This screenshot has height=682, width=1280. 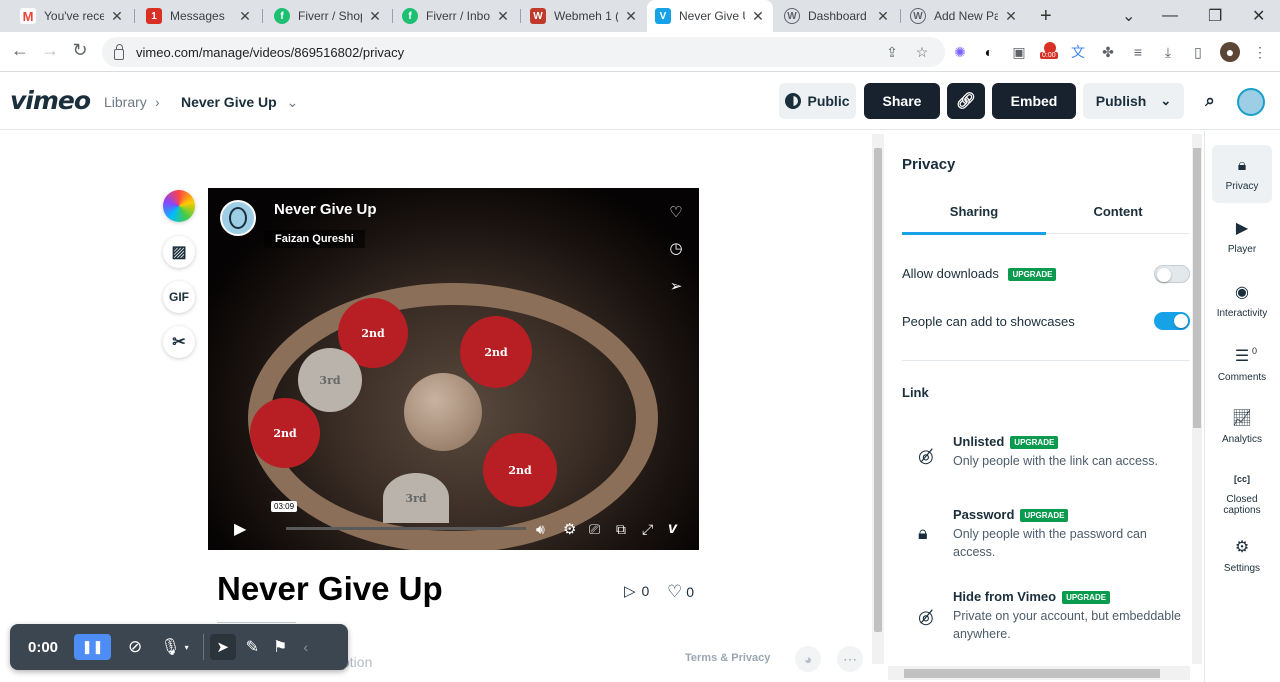 I want to click on copy-link-button: 🔗︎, so click(x=966, y=101).